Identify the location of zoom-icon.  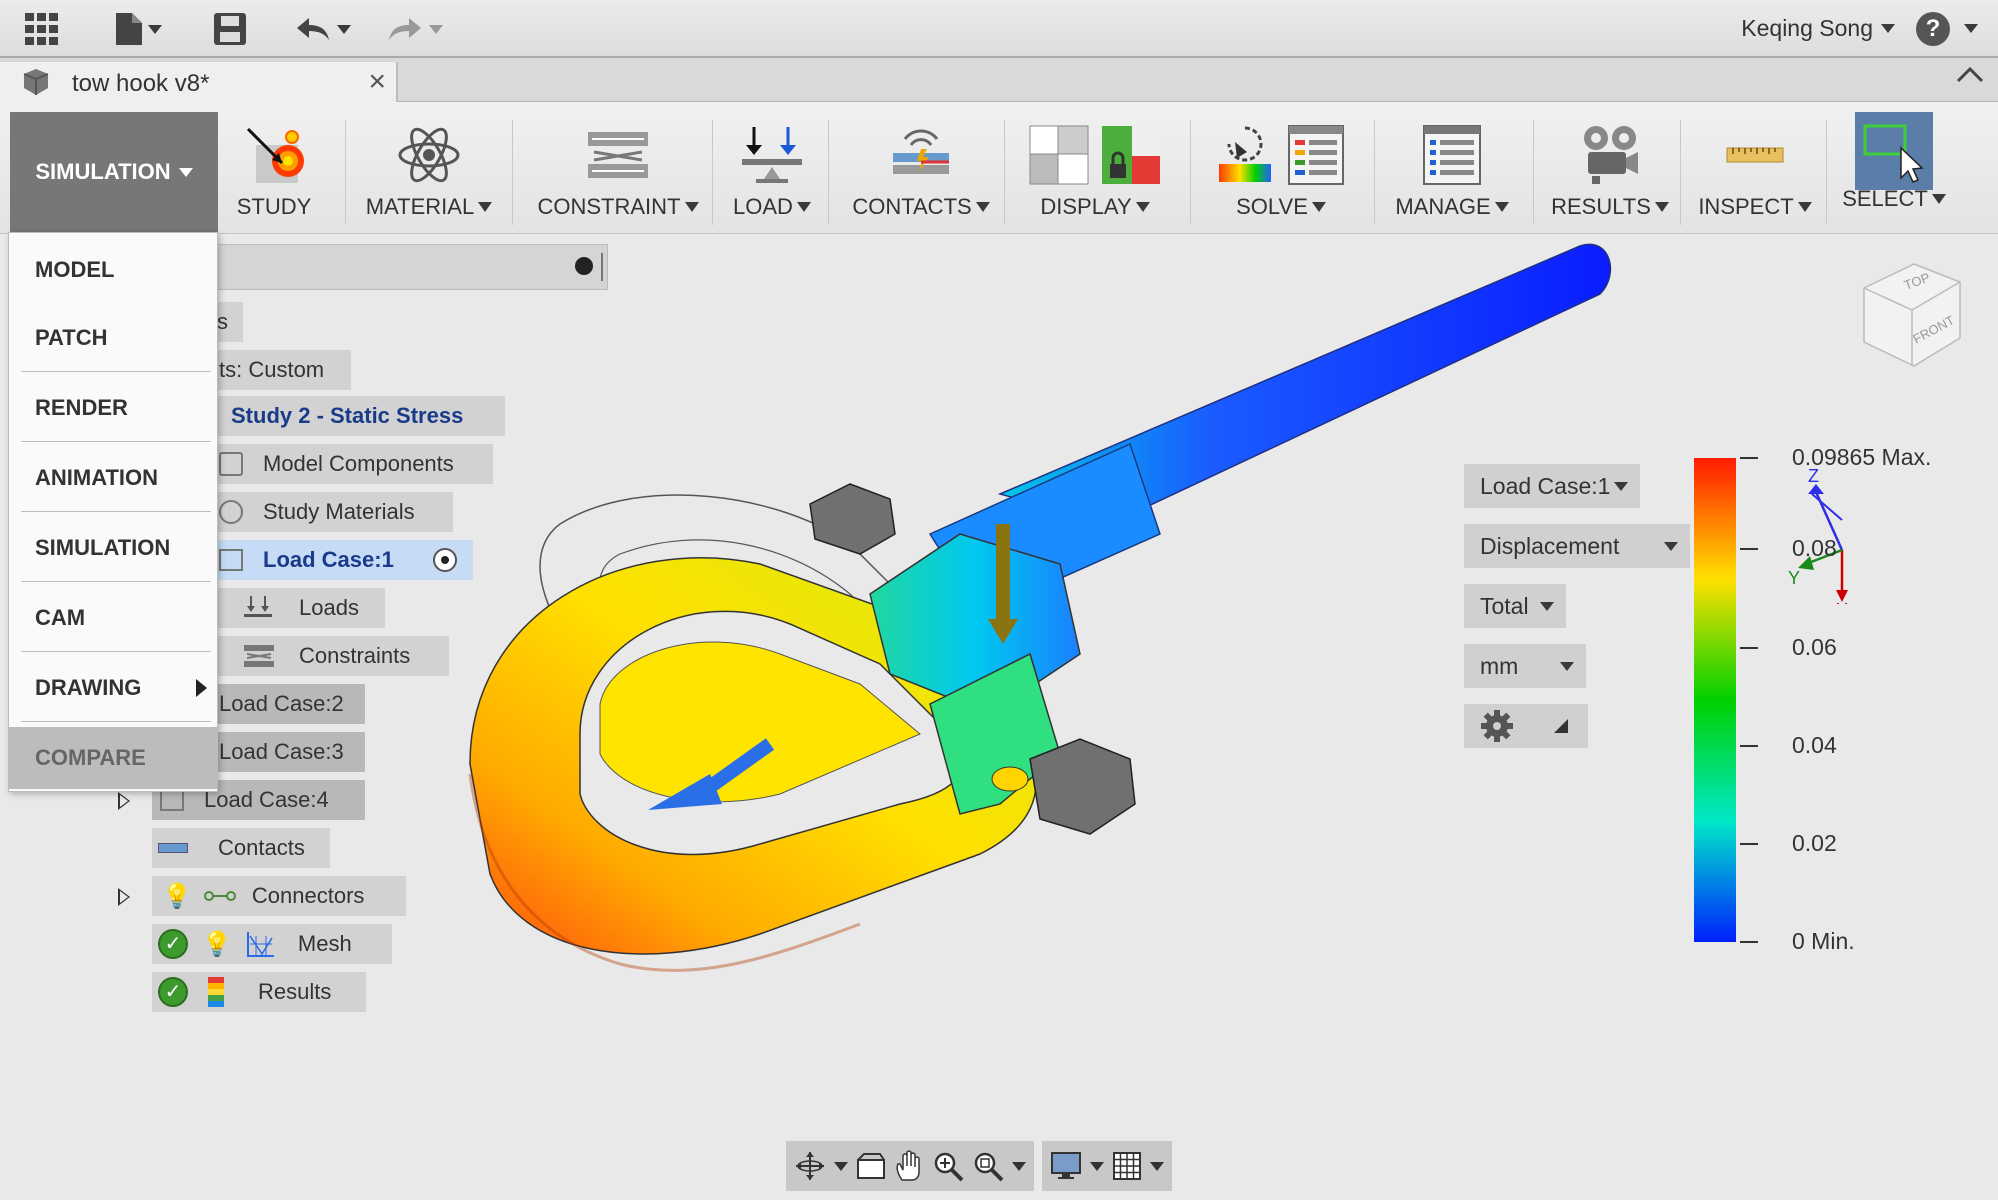
(948, 1166).